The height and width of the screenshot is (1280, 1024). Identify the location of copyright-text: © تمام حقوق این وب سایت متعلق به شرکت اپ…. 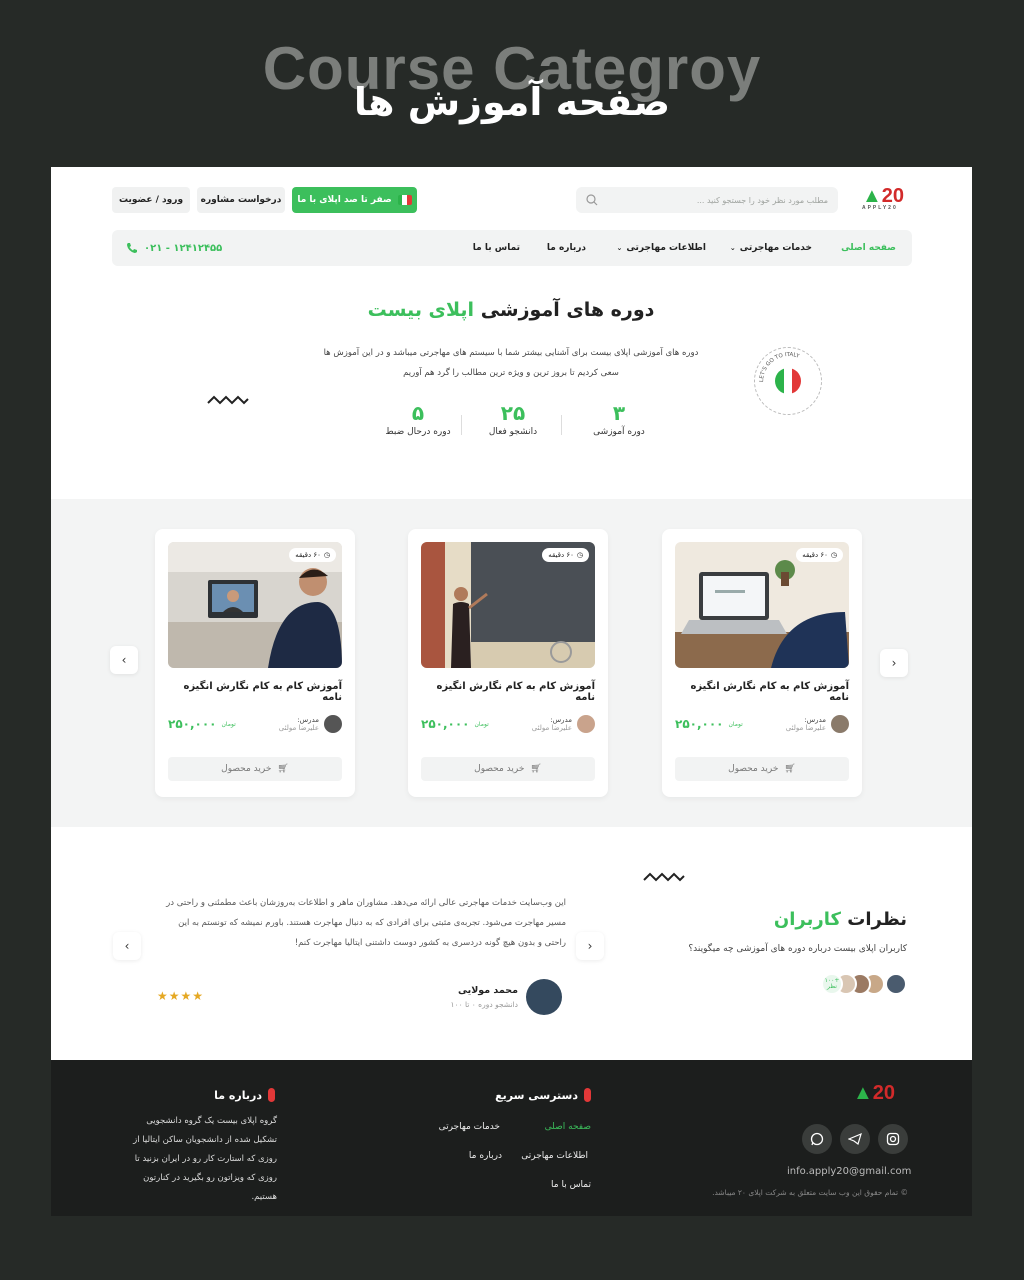
(810, 1192).